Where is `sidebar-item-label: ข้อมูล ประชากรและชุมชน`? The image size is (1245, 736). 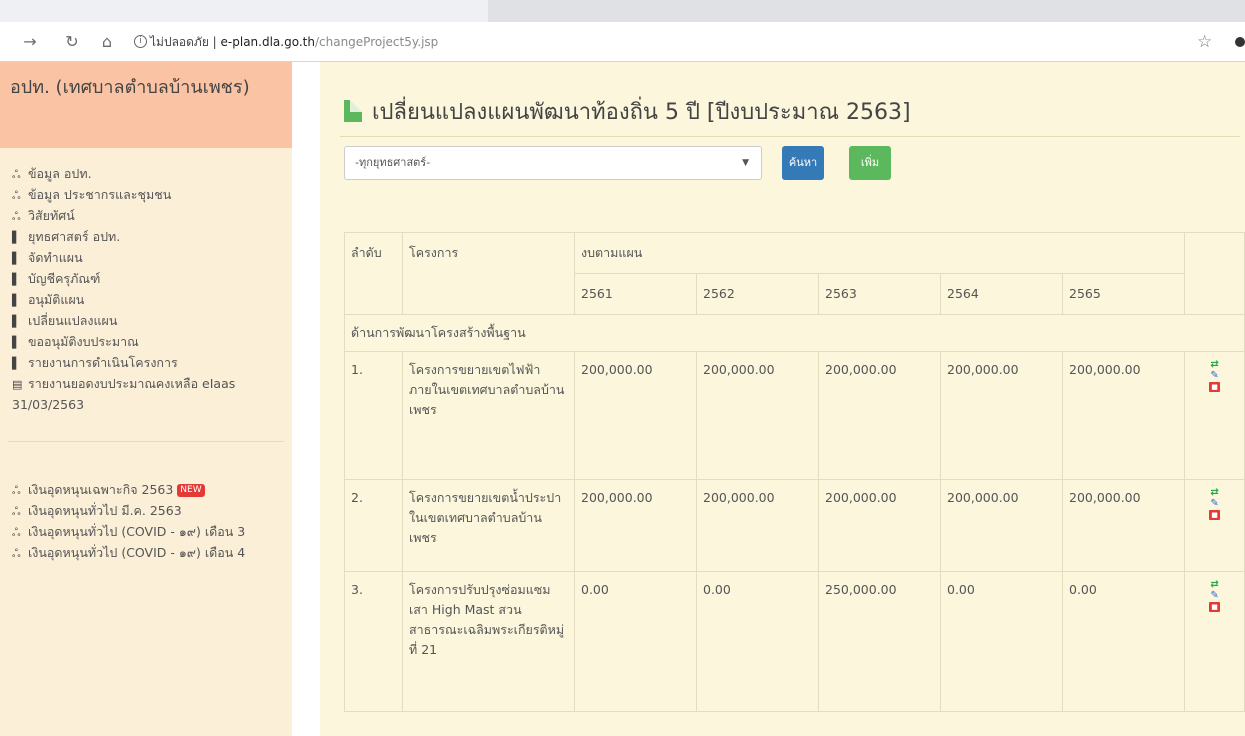
sidebar-item-label: ข้อมูล ประชากรและชุมชน is located at coordinates (100, 194).